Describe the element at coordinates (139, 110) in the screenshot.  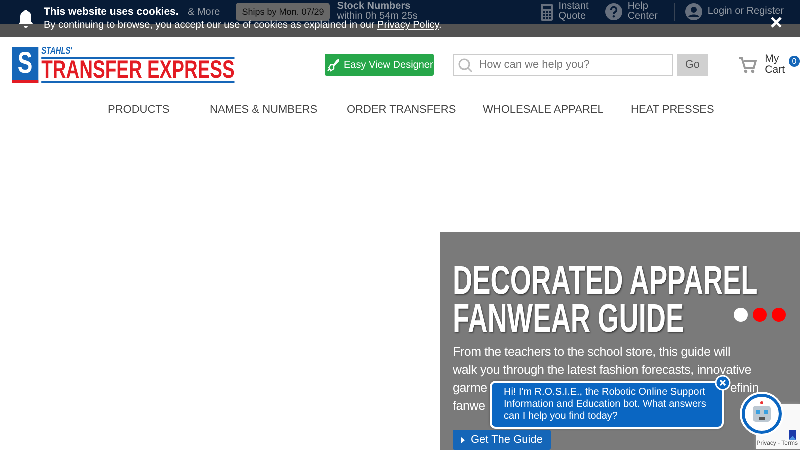
I see `nav-link: PRODUCTS` at that location.